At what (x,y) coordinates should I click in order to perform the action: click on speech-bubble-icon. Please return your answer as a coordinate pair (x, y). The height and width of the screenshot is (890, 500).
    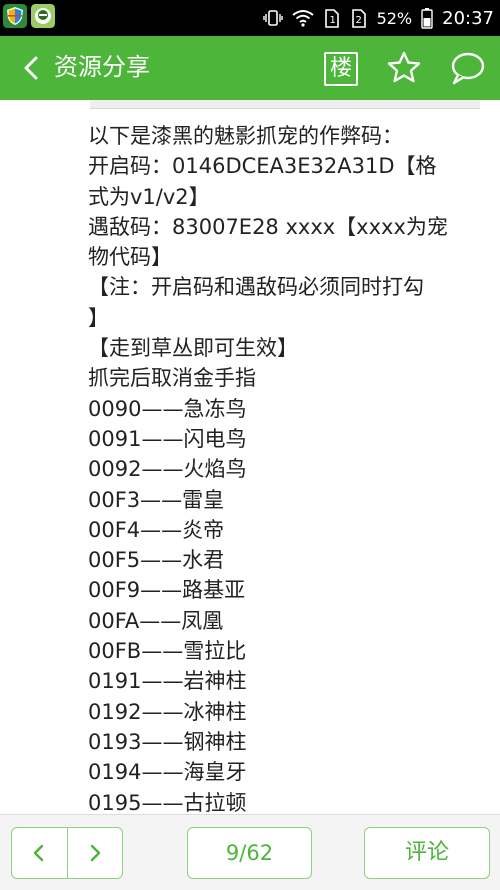
    Looking at the image, I should click on (468, 68).